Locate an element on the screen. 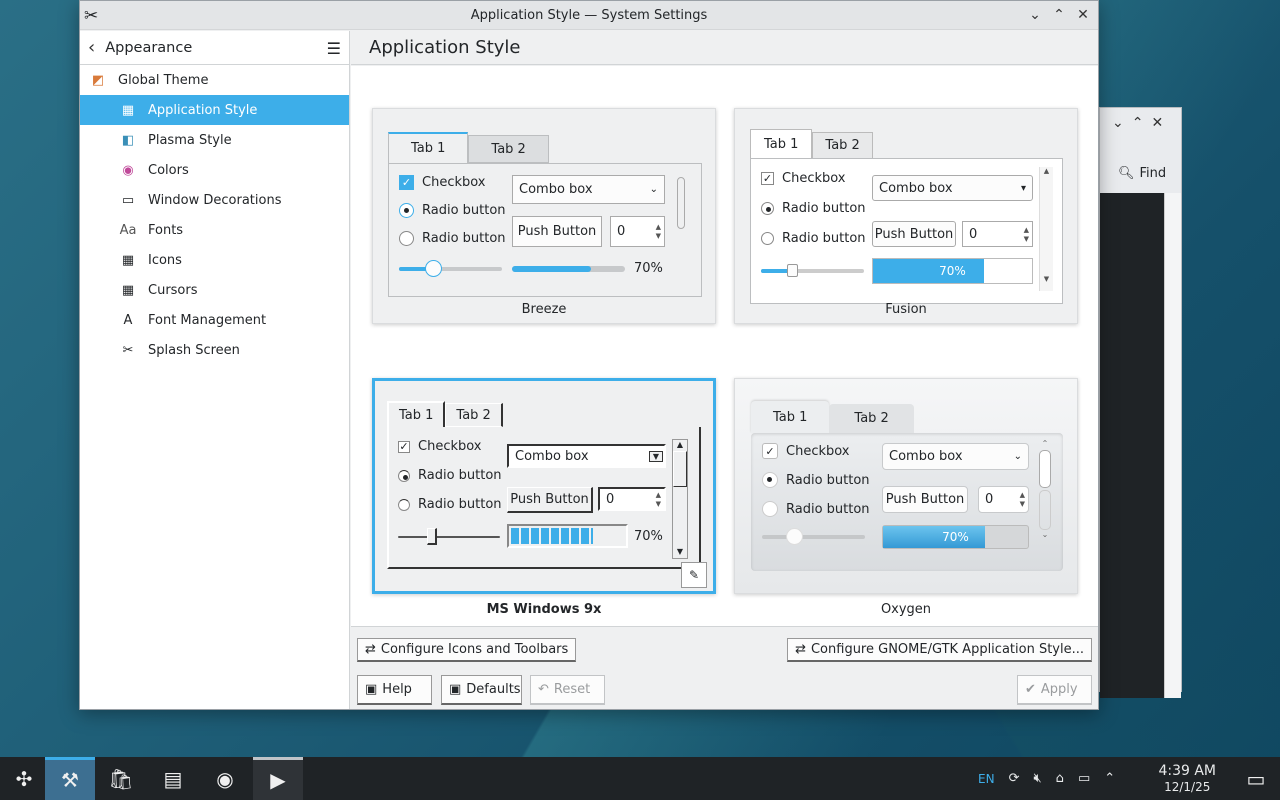  file-manager-icon: ▤ is located at coordinates (173, 778).